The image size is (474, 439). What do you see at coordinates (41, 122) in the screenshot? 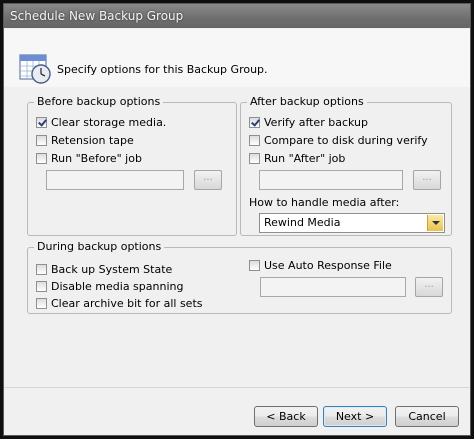
I see `clear-storage-media-checkbox` at bounding box center [41, 122].